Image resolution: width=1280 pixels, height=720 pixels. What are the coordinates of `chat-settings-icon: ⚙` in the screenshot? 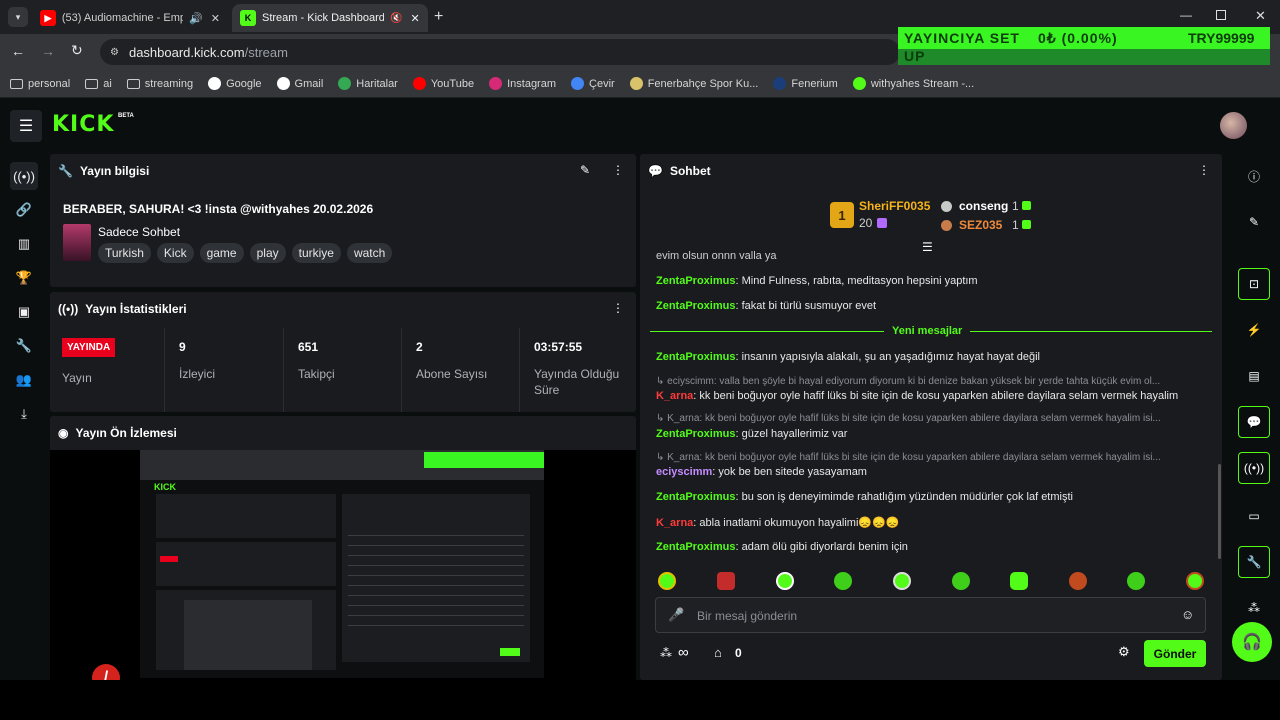 It's located at (1124, 652).